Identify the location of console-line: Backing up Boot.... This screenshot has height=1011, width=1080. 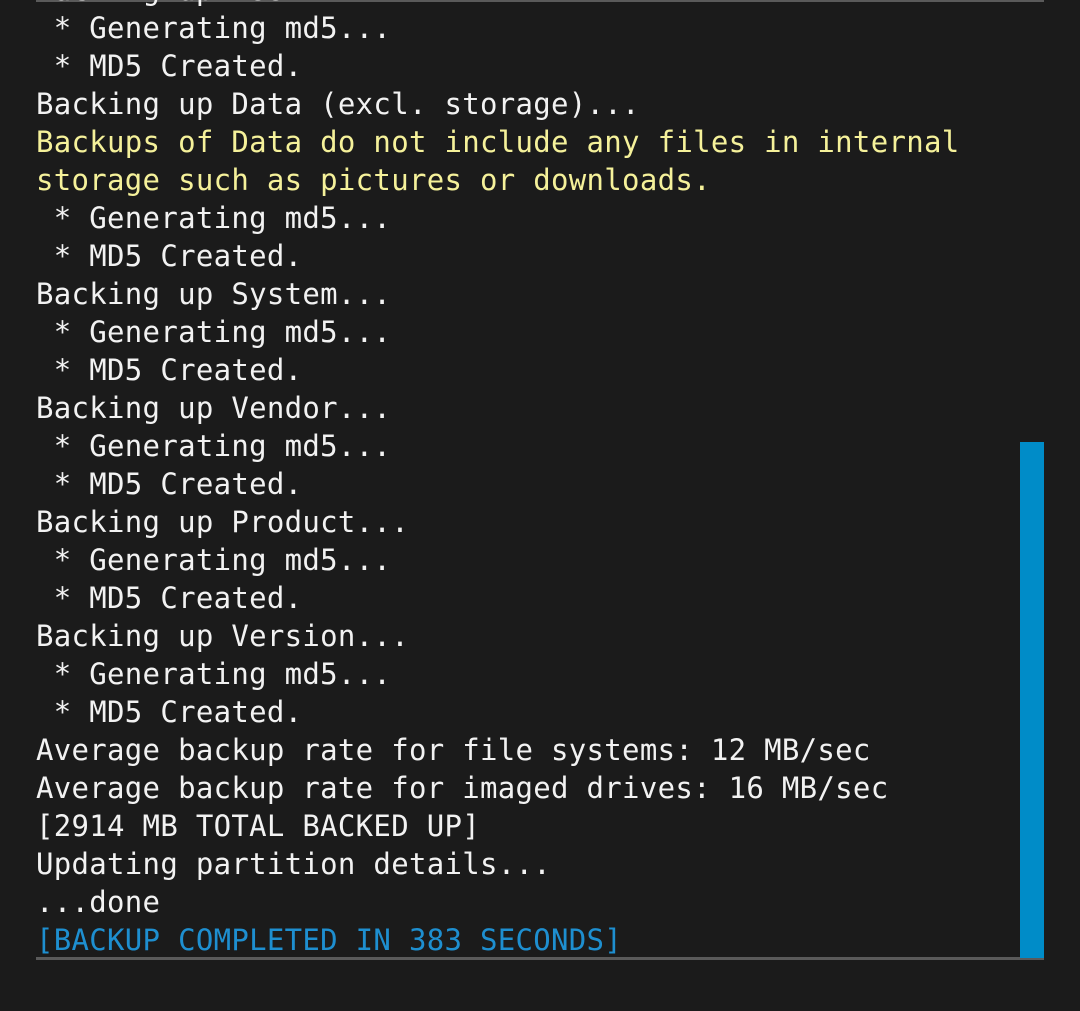
(526, 4).